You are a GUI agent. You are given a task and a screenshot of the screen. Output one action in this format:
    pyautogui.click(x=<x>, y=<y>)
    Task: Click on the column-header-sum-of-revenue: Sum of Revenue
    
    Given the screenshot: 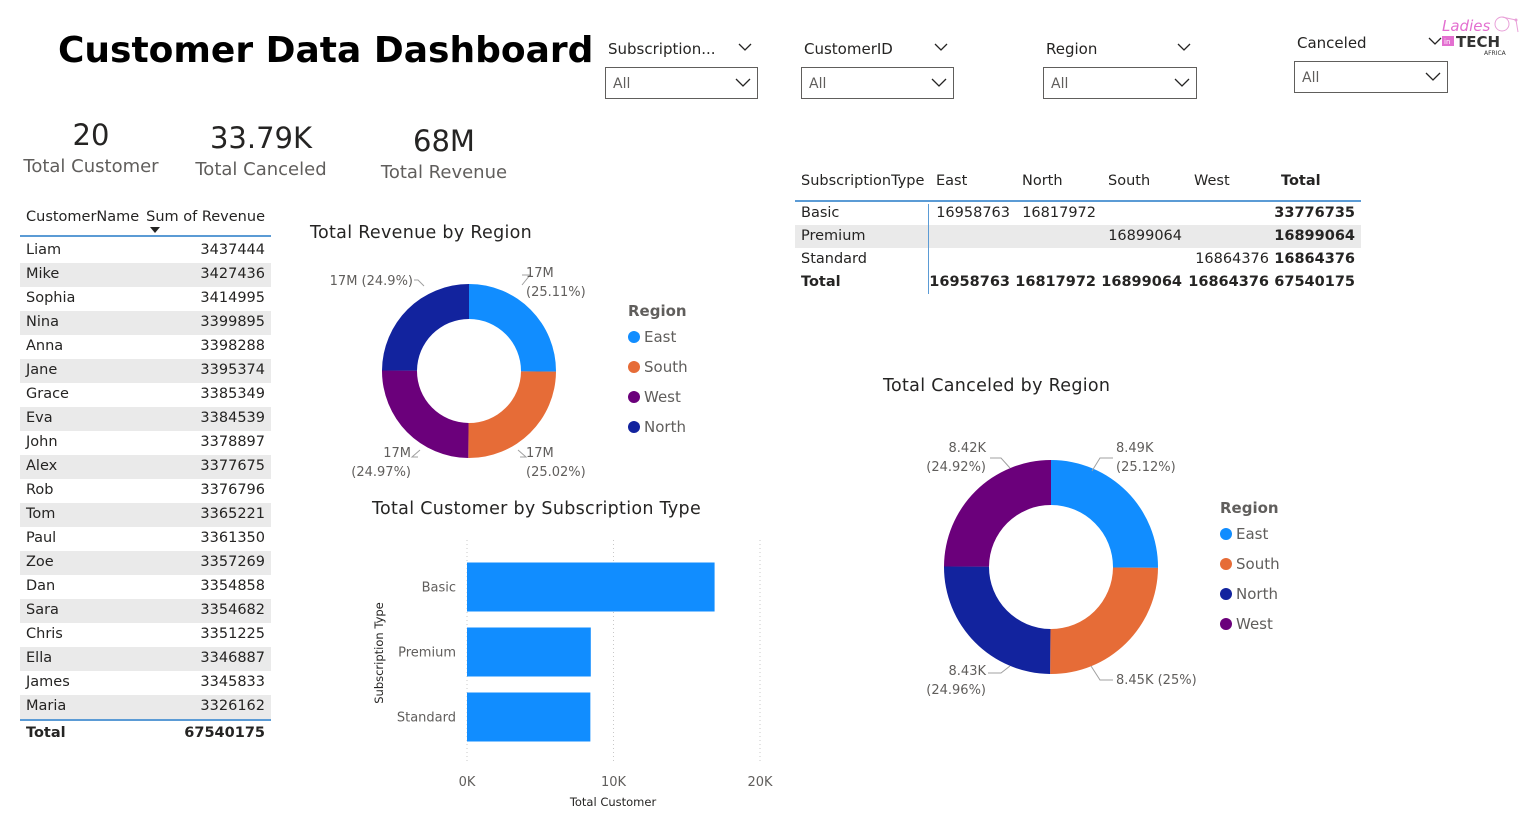 What is the action you would take?
    pyautogui.click(x=205, y=217)
    